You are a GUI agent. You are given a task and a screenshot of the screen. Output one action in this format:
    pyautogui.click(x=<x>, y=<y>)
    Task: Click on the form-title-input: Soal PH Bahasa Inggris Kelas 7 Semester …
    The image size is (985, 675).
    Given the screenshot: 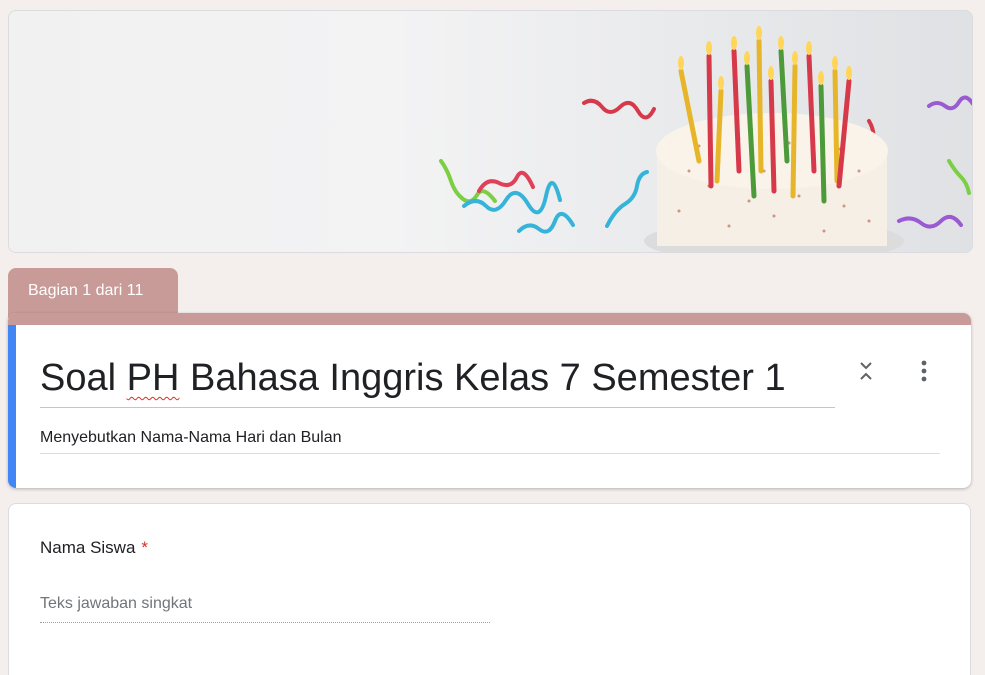 What is the action you would take?
    pyautogui.click(x=437, y=381)
    